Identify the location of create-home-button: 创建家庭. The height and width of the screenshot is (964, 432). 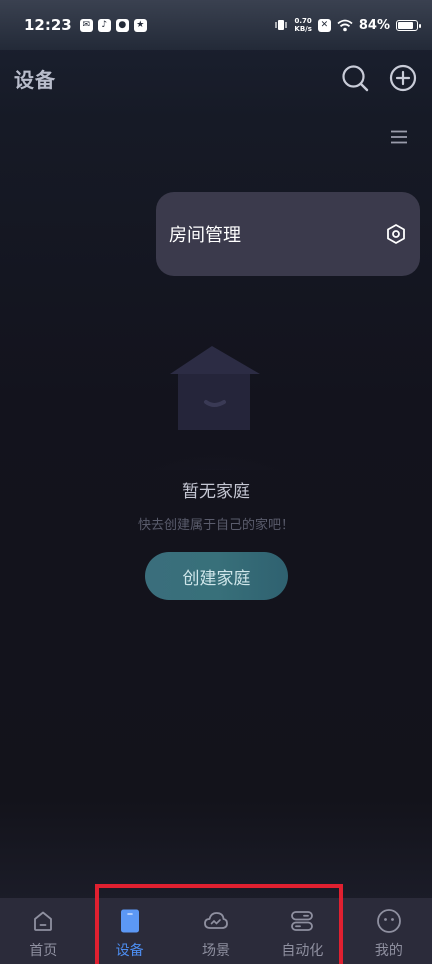
(216, 576).